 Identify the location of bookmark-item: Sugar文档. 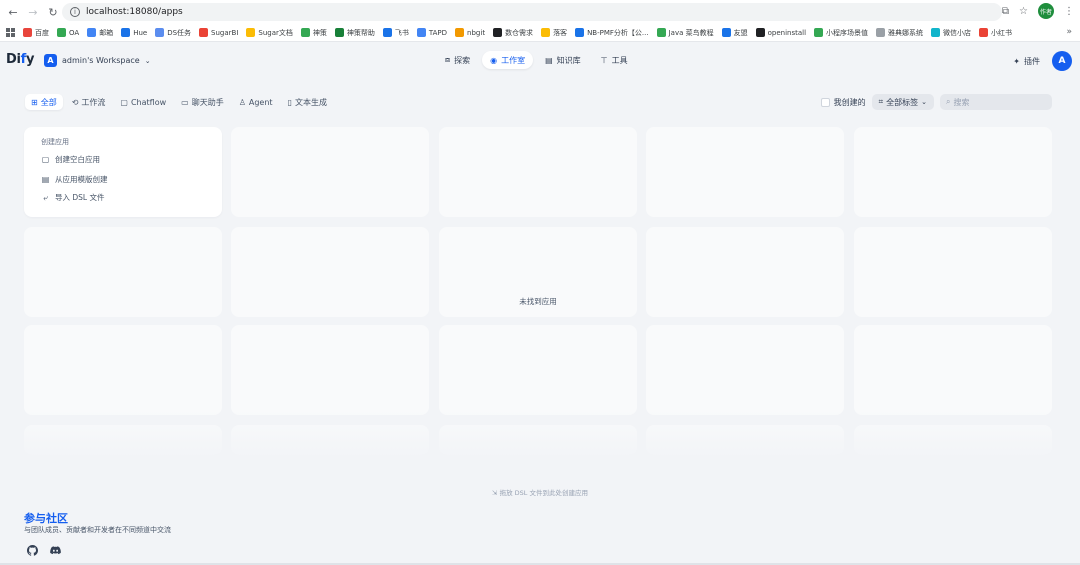
(269, 33).